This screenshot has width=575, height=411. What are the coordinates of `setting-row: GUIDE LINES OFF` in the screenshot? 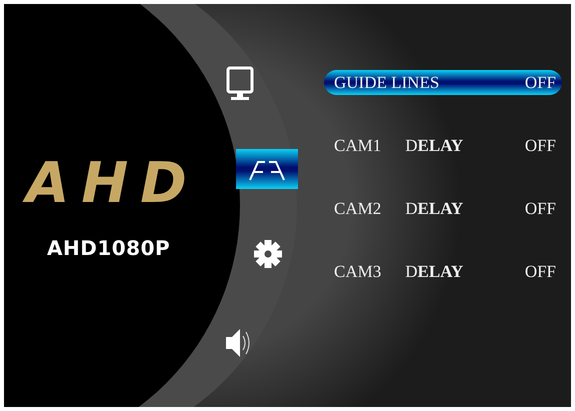 It's located at (443, 82).